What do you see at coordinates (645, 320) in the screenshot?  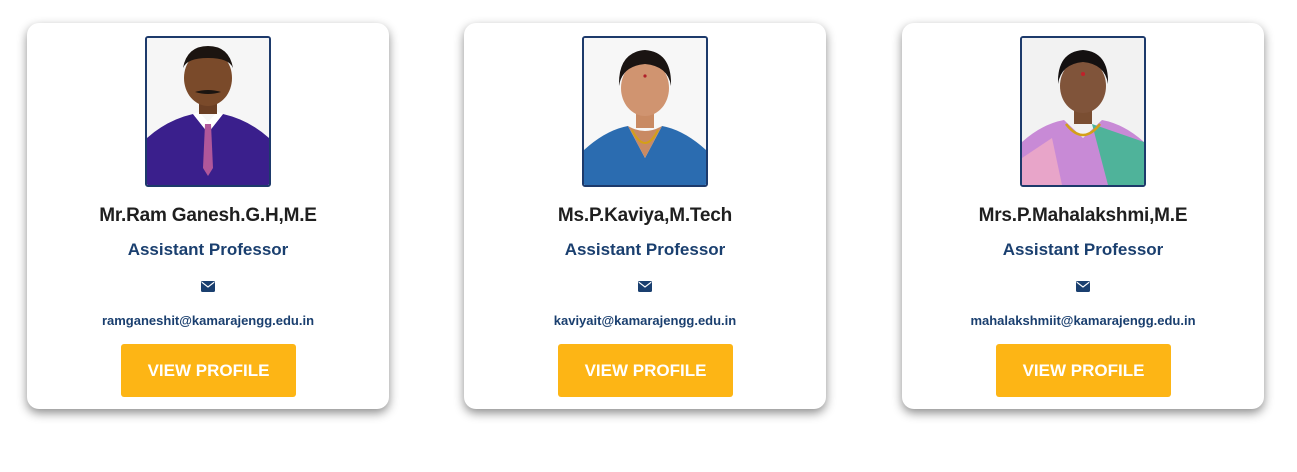 I see `faculty-email: kaviyait@kamarajengg.edu.in` at bounding box center [645, 320].